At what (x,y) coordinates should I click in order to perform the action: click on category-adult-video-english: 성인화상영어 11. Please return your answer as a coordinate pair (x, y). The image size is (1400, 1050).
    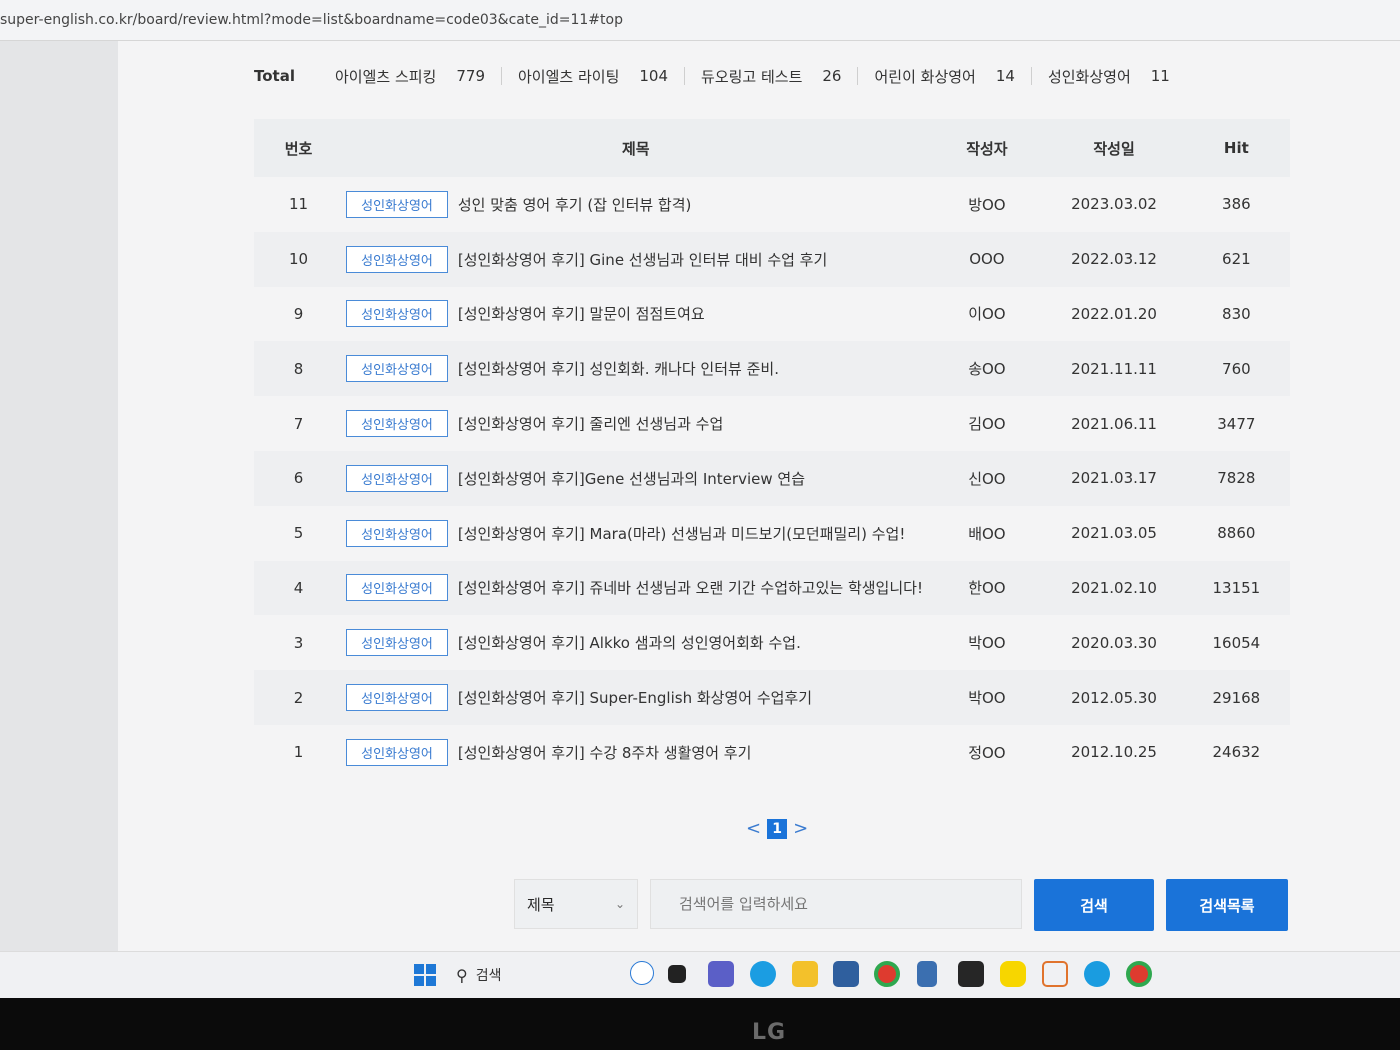
    Looking at the image, I should click on (1108, 76).